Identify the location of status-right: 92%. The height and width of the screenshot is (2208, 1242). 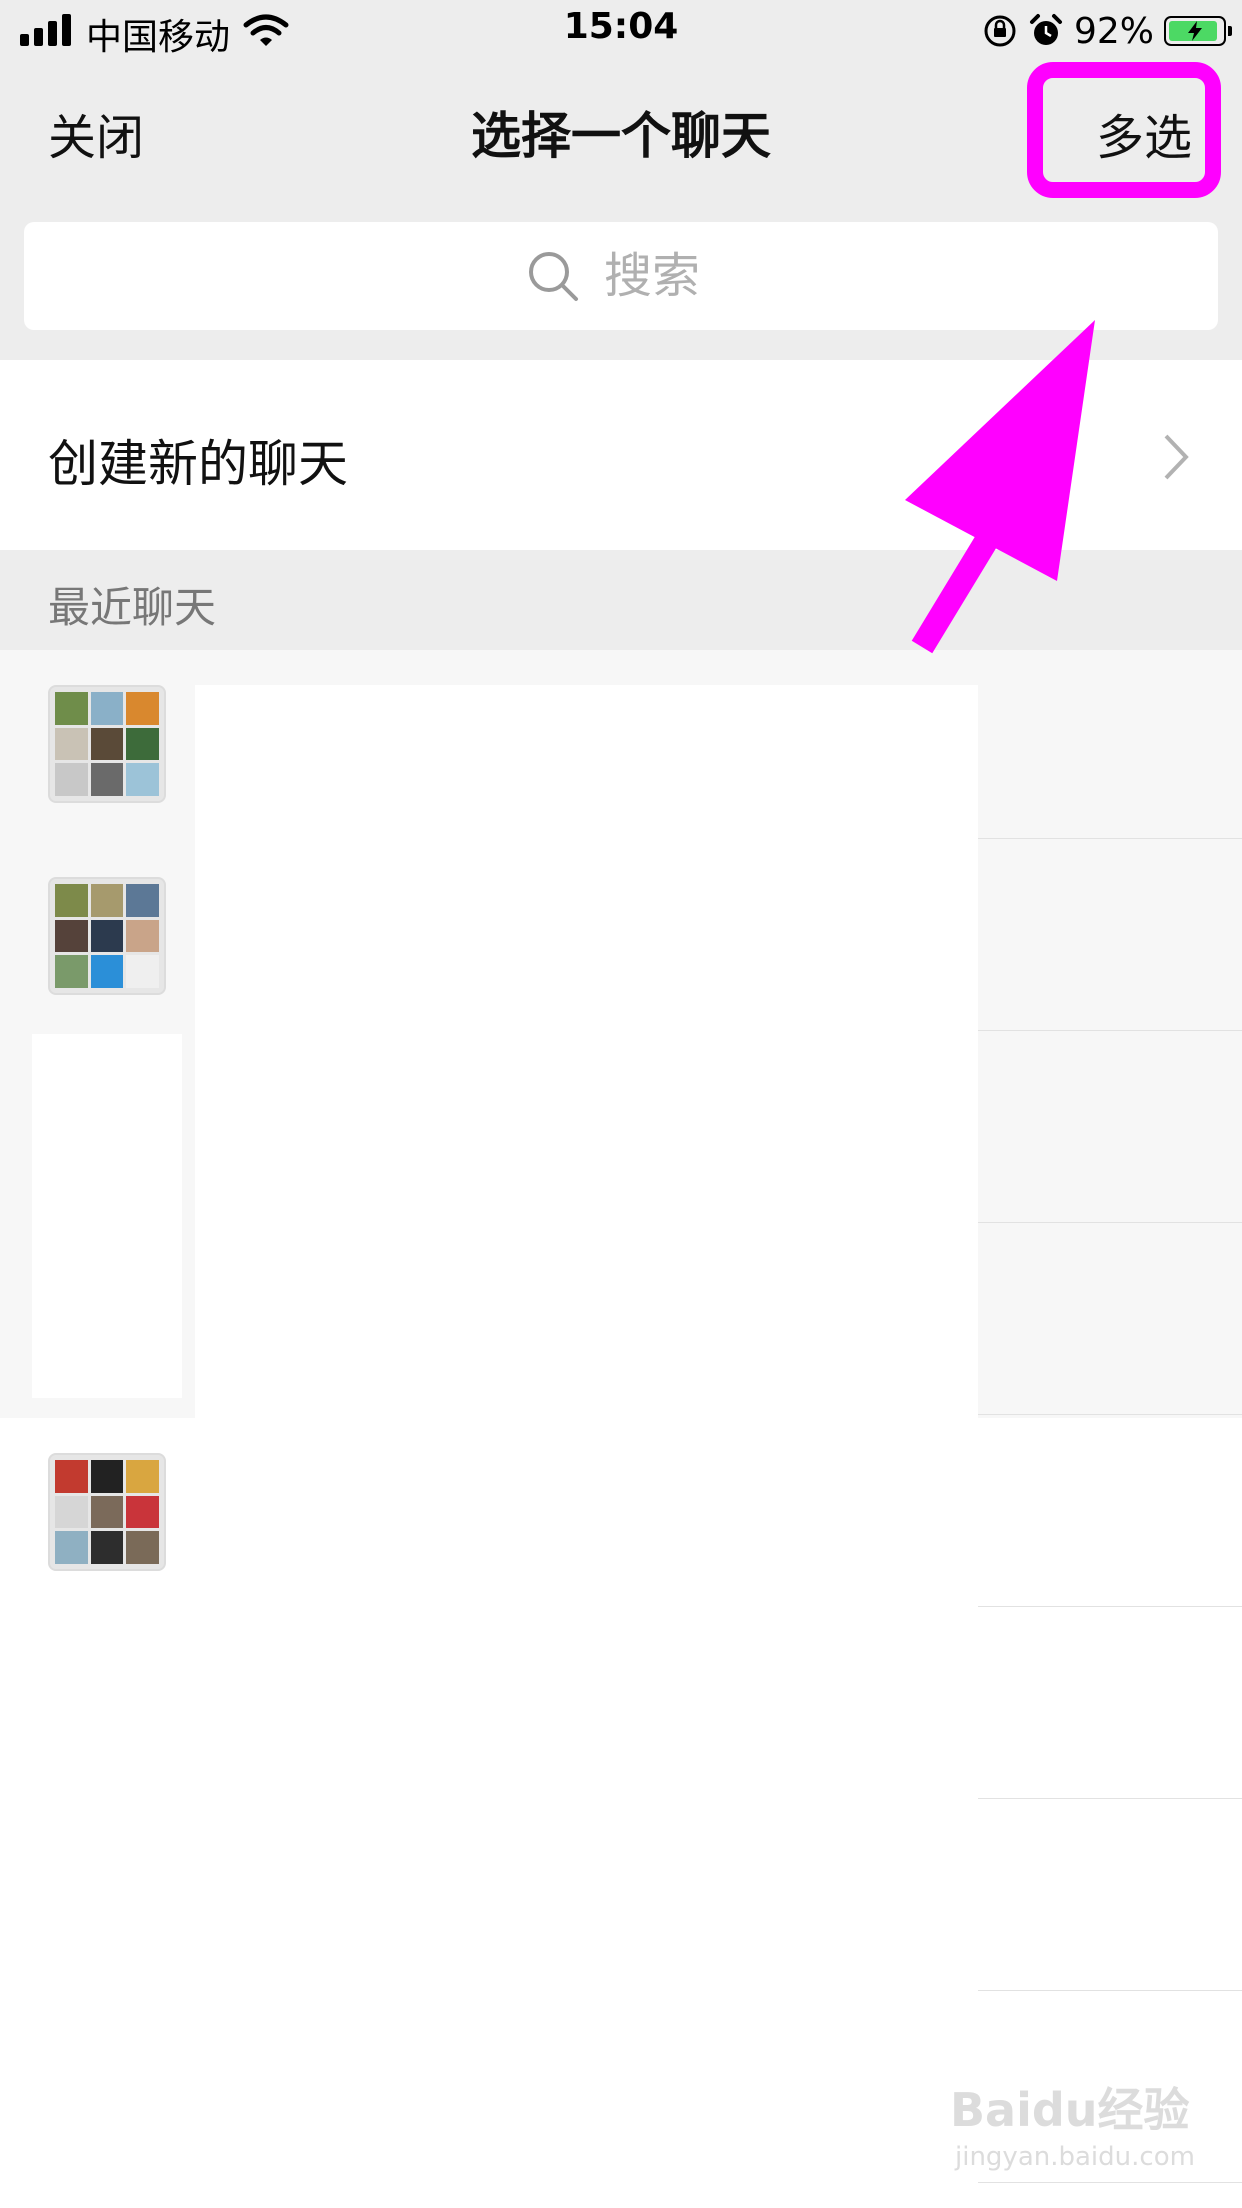
(1107, 31).